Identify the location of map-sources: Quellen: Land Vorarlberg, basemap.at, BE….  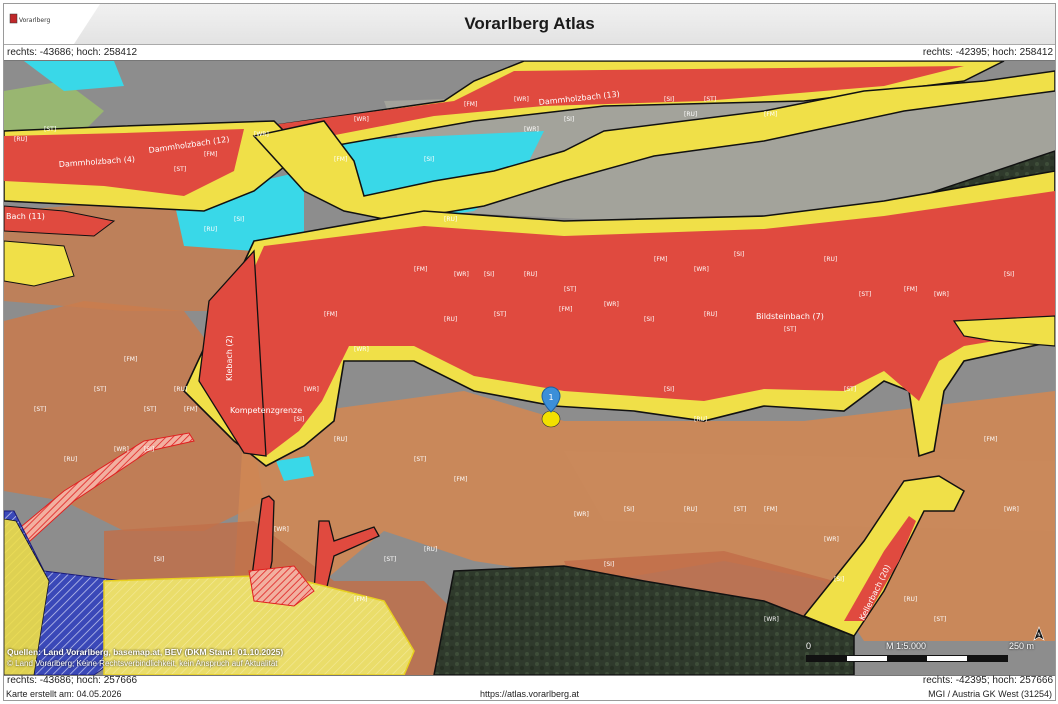
(227, 658).